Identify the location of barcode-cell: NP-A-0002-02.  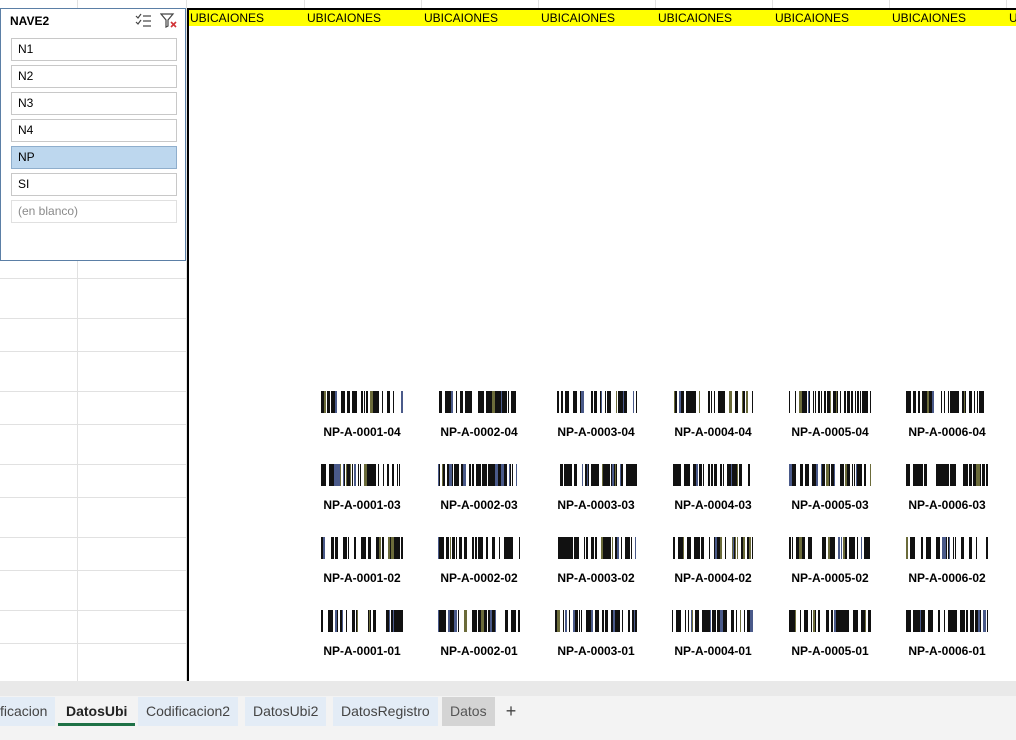
(474, 561).